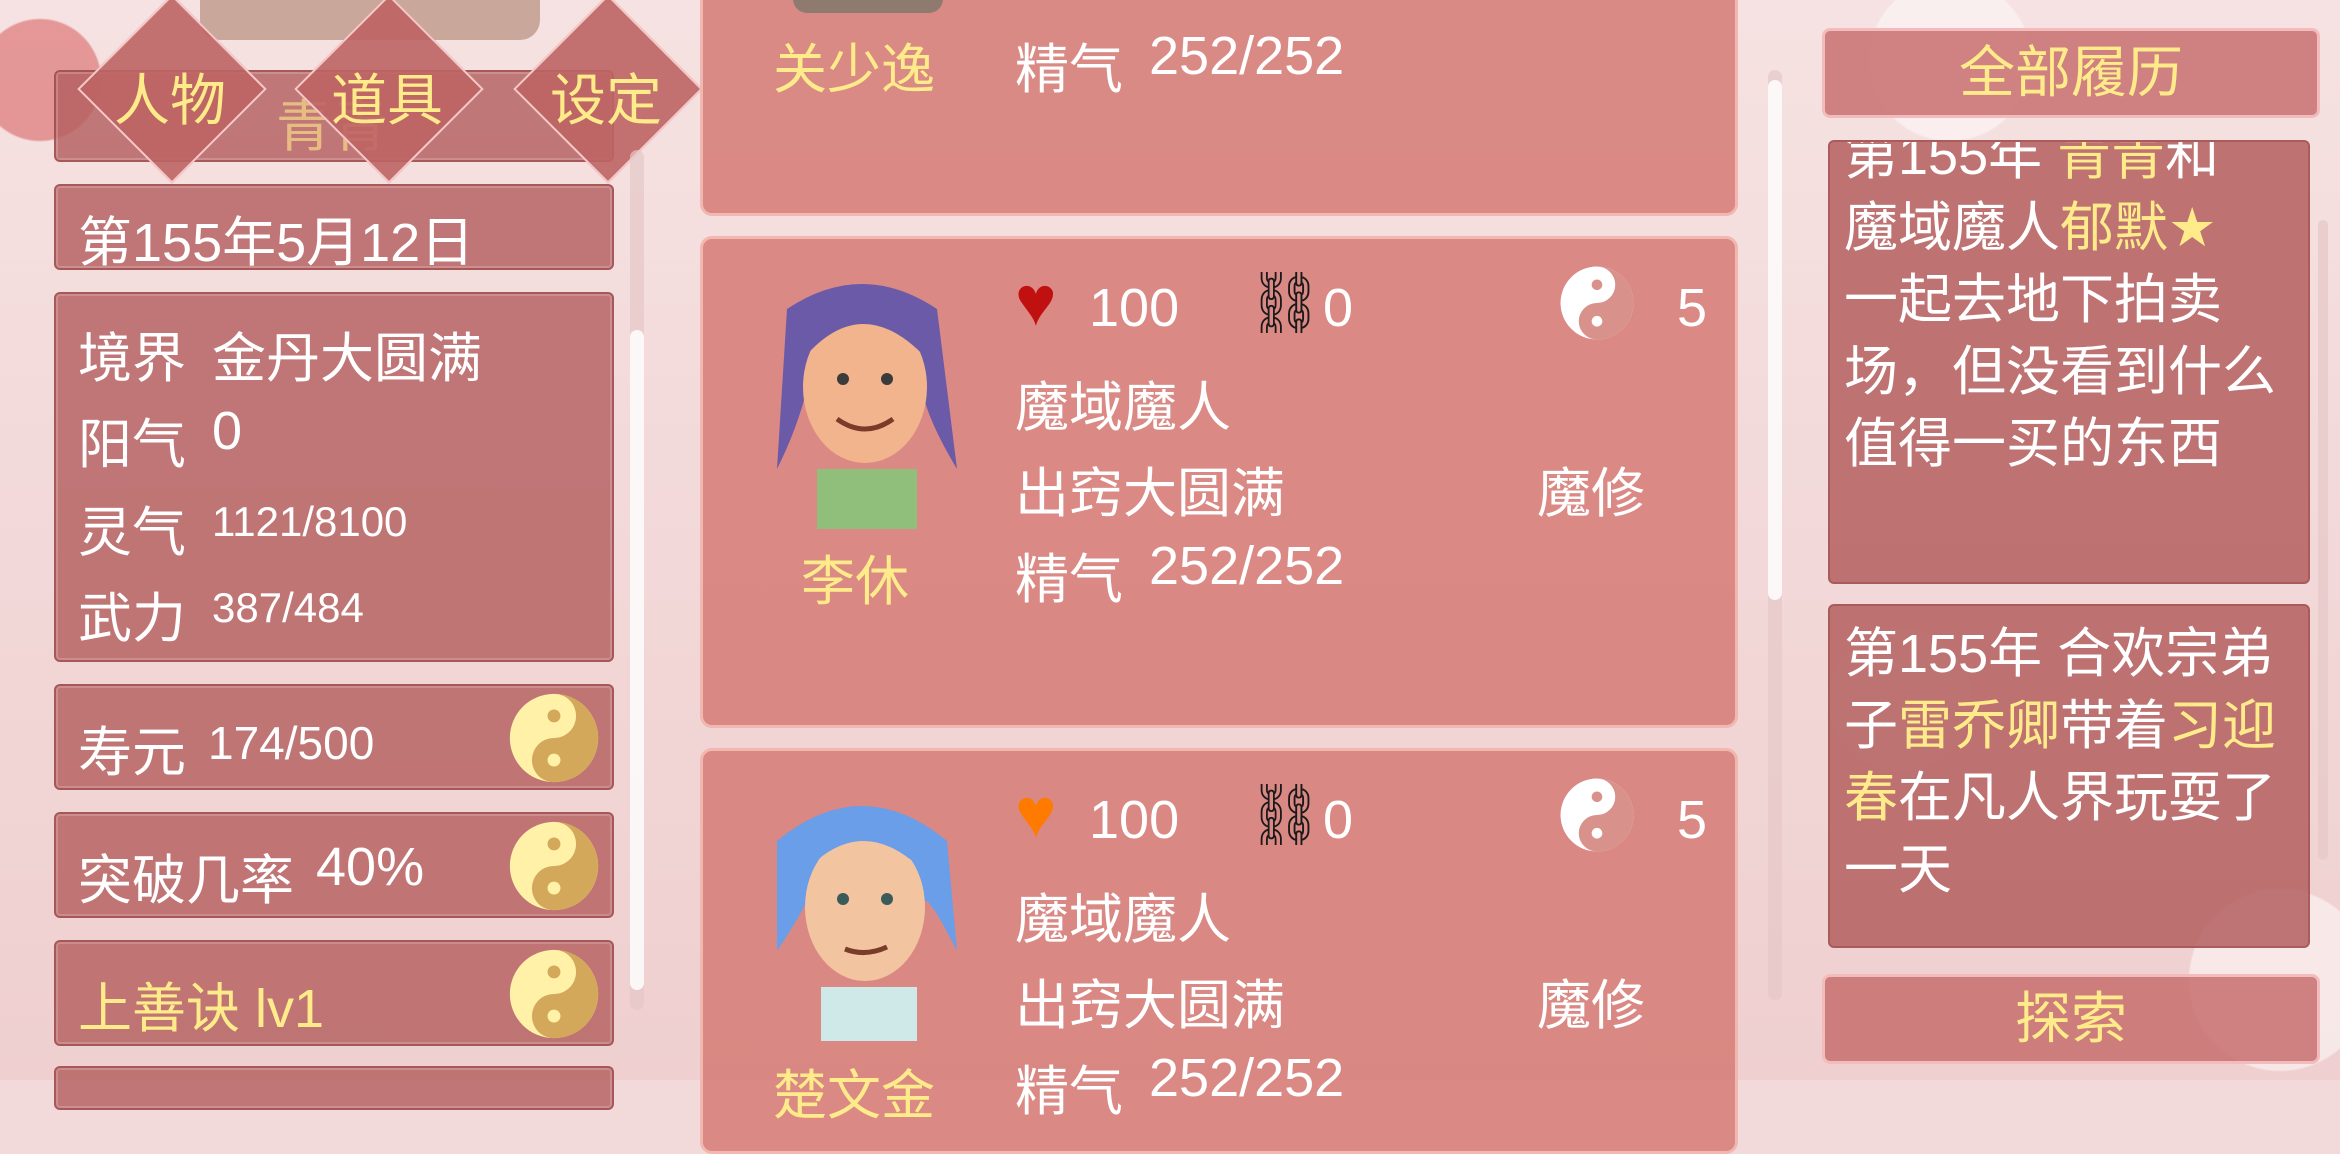 This screenshot has width=2340, height=1154. I want to click on history-button: 全部履历, so click(2071, 73).